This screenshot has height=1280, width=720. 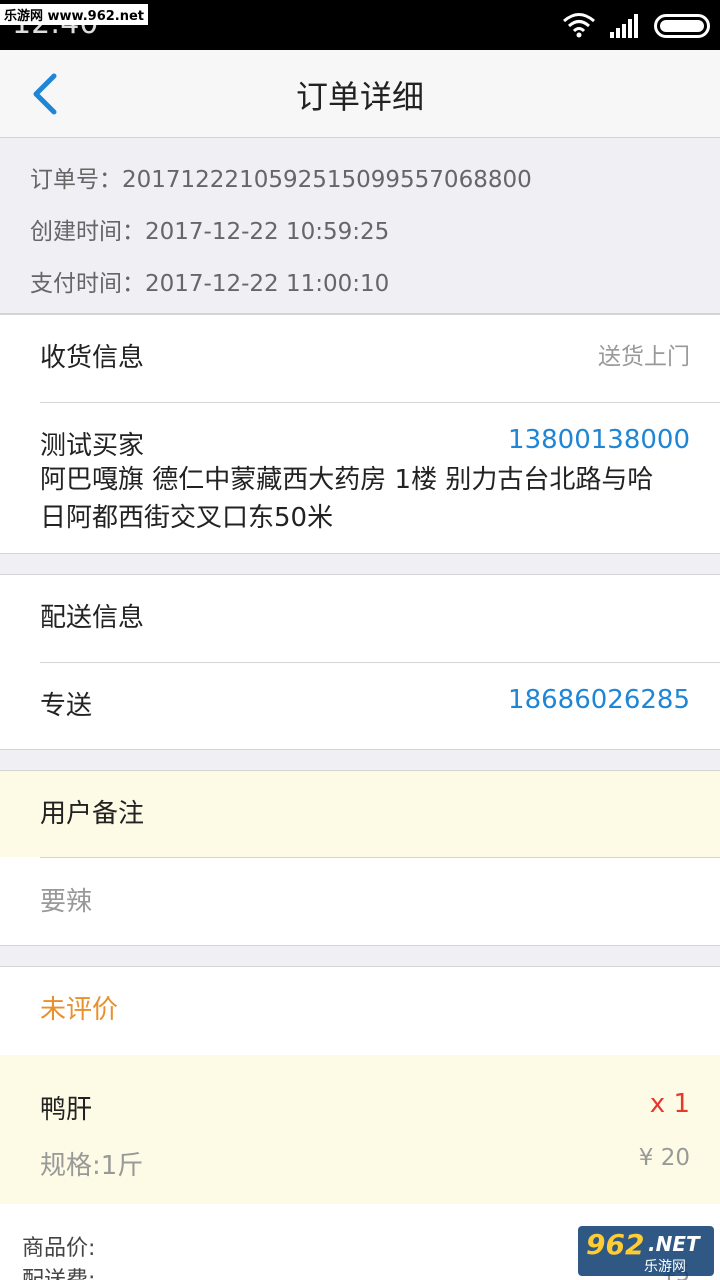 What do you see at coordinates (674, 1244) in the screenshot?
I see `watermark-logo-net: .NET` at bounding box center [674, 1244].